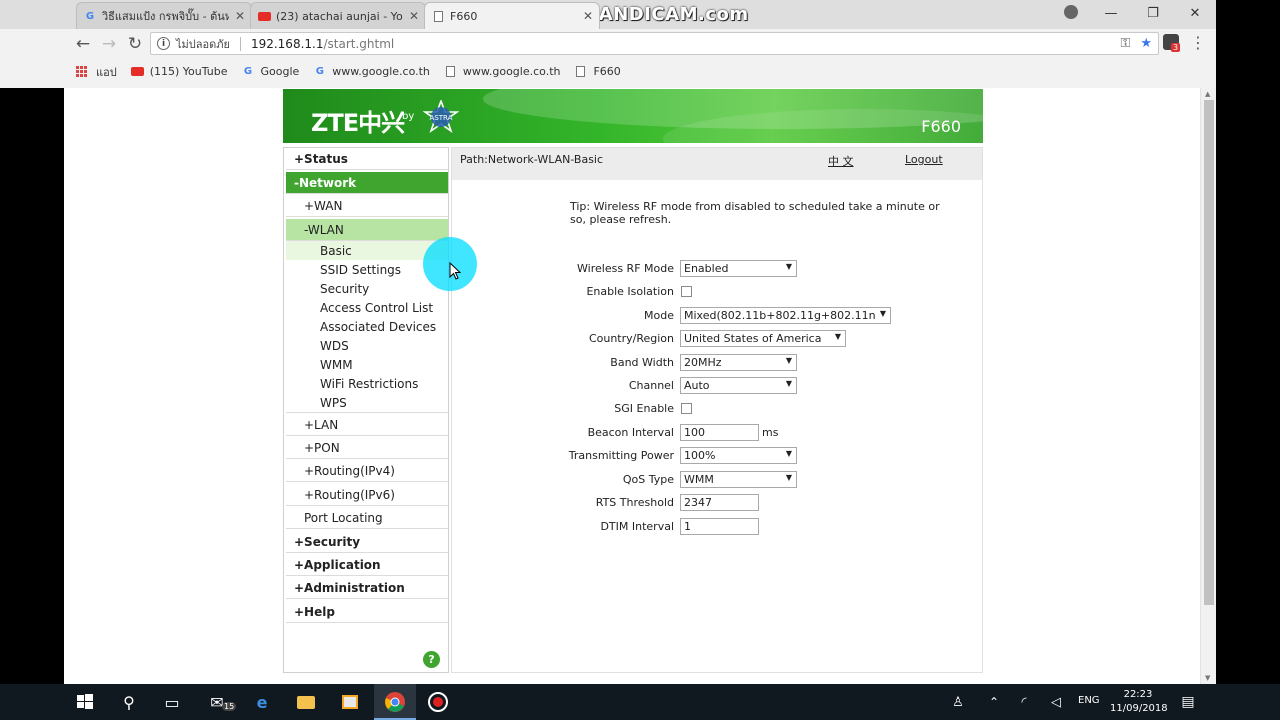 Image resolution: width=1280 pixels, height=720 pixels. Describe the element at coordinates (717, 164) in the screenshot. I see `path-bar: Path:Network-WLAN-Basic 中 文 Logout` at that location.